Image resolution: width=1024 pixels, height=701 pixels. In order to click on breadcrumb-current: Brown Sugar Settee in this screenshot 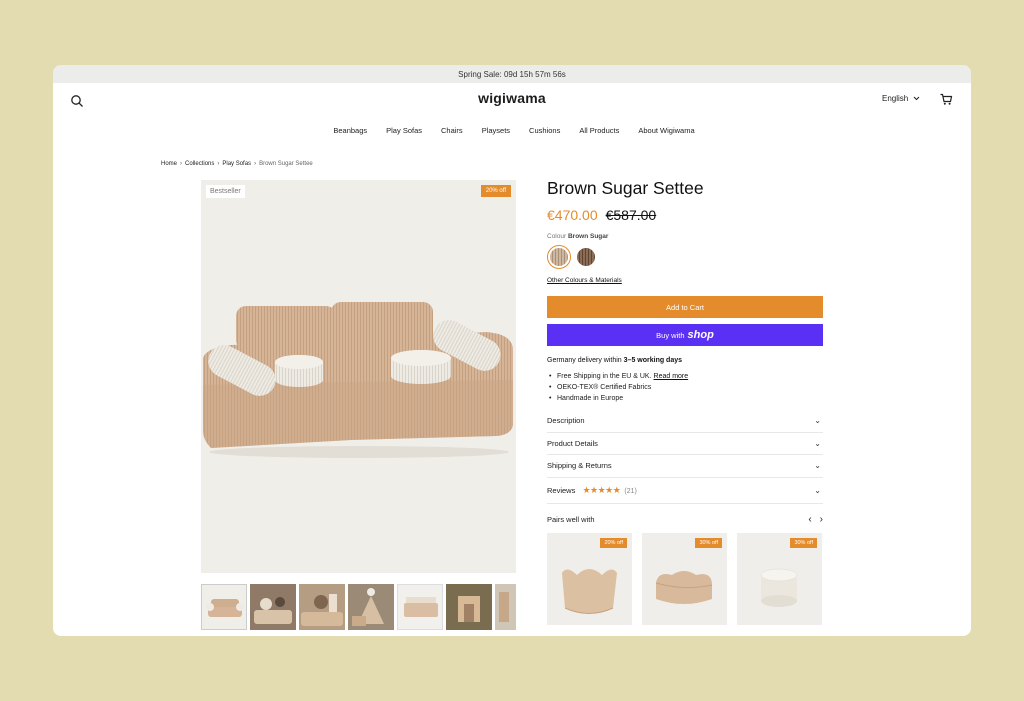, I will do `click(286, 164)`.